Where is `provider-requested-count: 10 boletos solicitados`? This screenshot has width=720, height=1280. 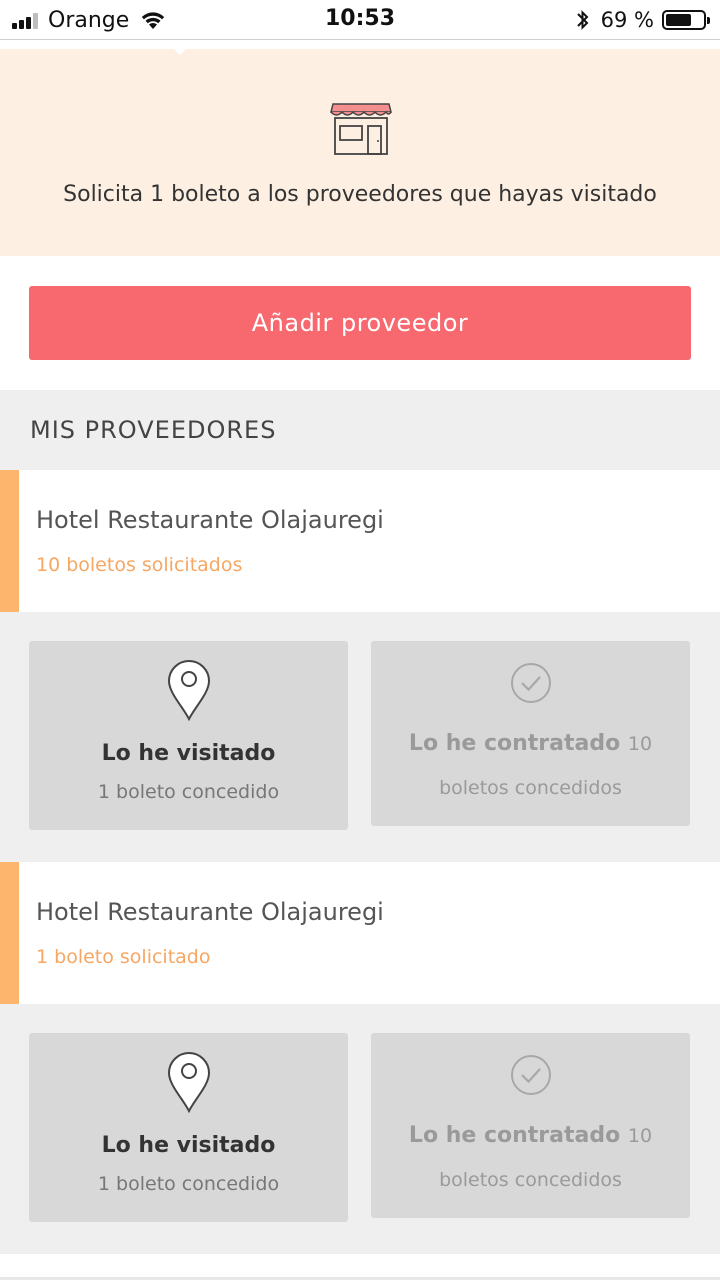
provider-requested-count: 10 boletos solicitados is located at coordinates (139, 565).